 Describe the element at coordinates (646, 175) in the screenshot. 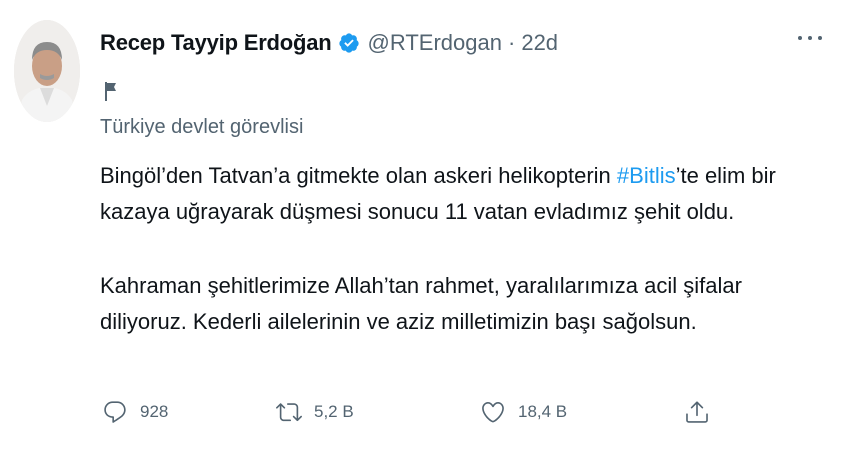

I see `hashtag-link: #Bitlis` at that location.